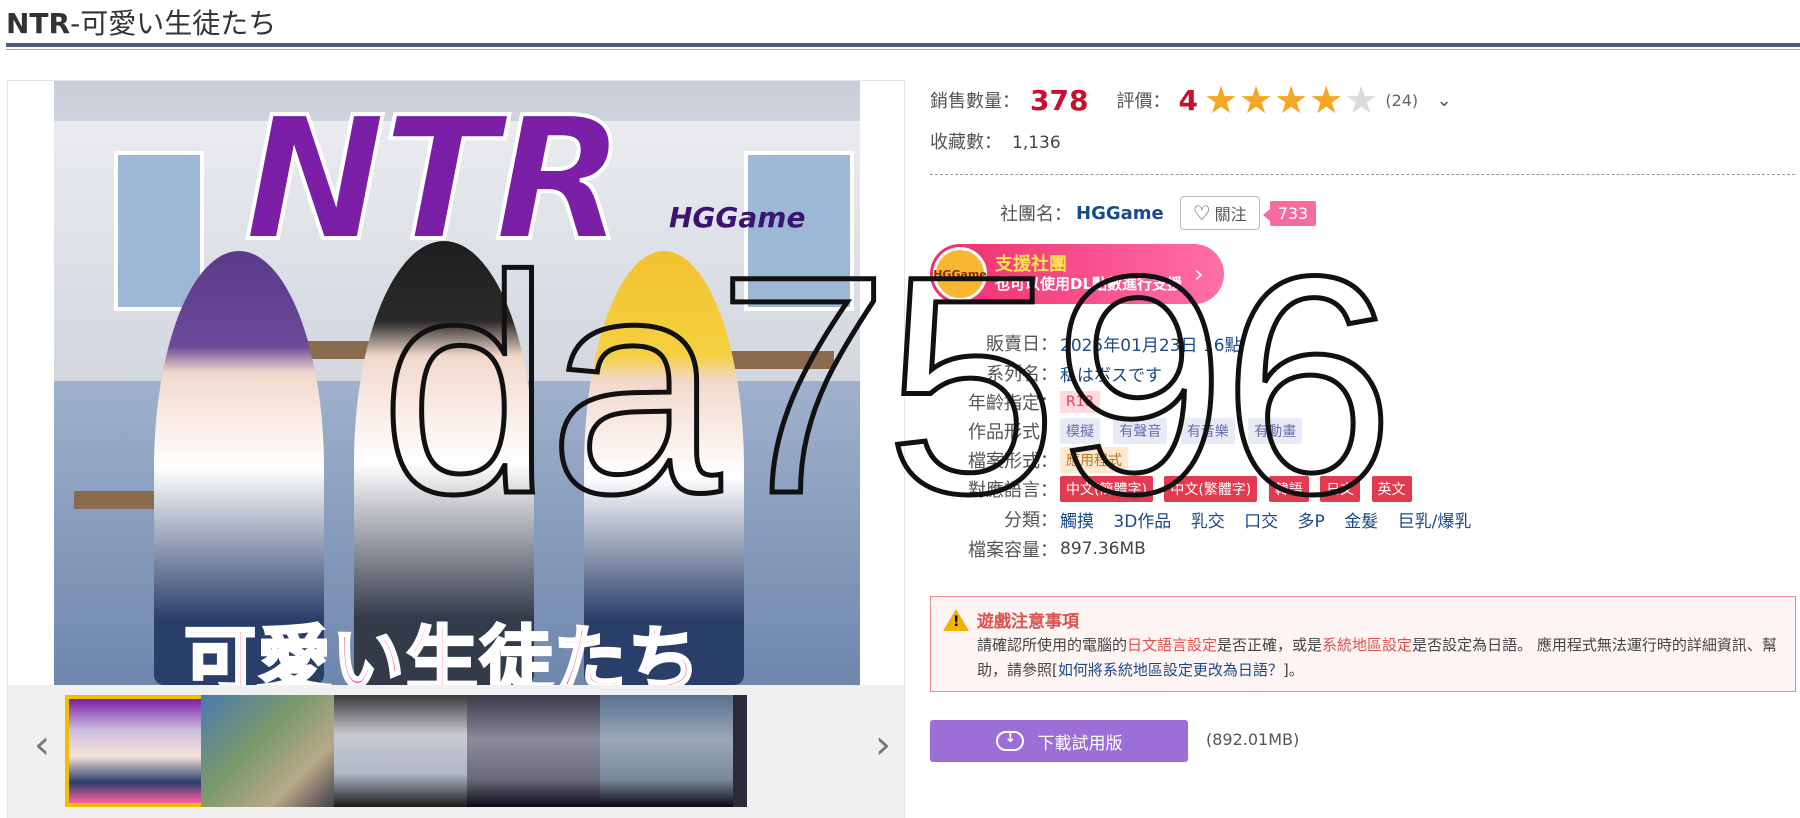 This screenshot has height=818, width=1800. I want to click on release-value-link: 2025年01月23日 16點, so click(1151, 343).